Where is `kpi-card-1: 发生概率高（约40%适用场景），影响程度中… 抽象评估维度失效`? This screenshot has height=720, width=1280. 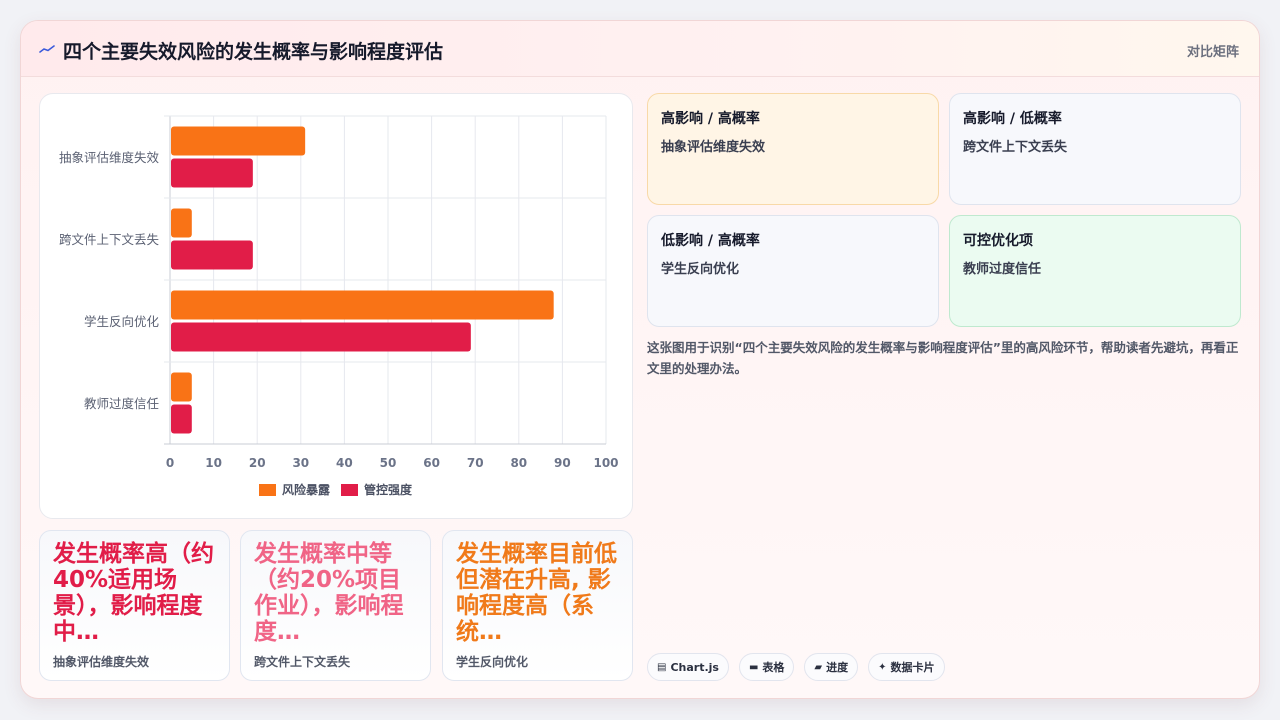
kpi-card-1: 发生概率高（约40%适用场景），影响程度中… 抽象评估维度失效 is located at coordinates (134, 605).